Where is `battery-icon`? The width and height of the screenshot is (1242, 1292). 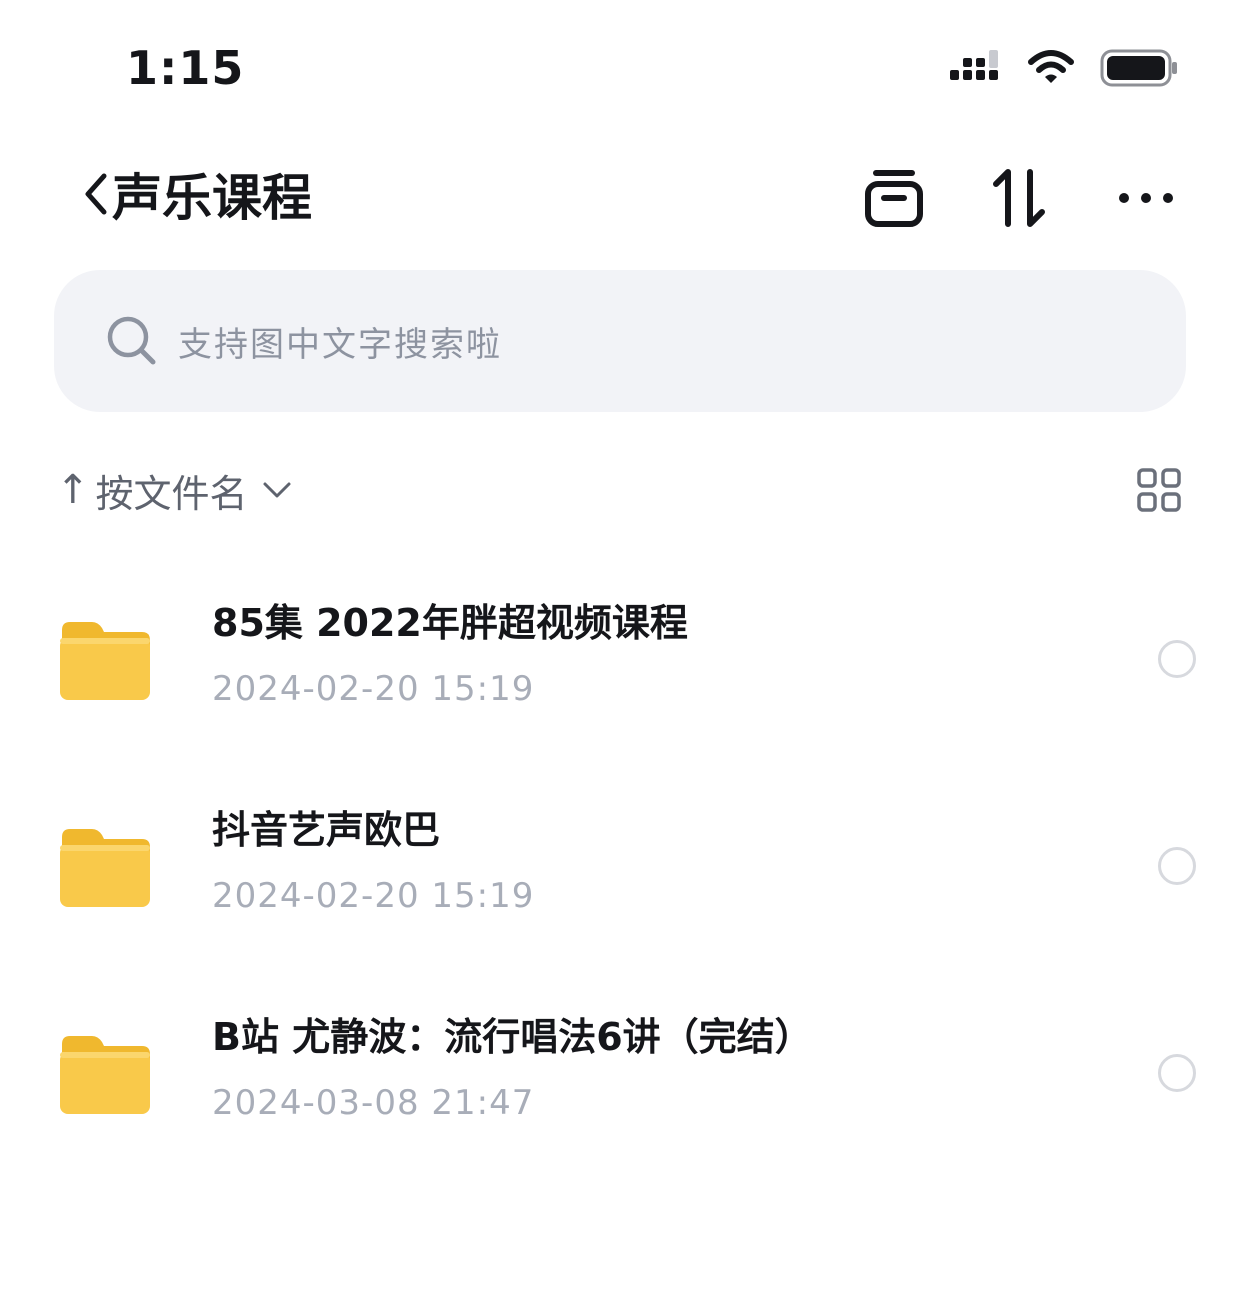 battery-icon is located at coordinates (1138, 68).